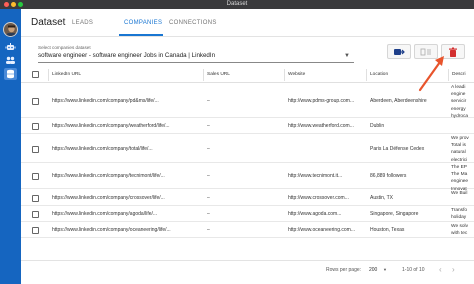 This screenshot has width=474, height=284. Describe the element at coordinates (459, 167) in the screenshot. I see `description-line: The EP` at that location.